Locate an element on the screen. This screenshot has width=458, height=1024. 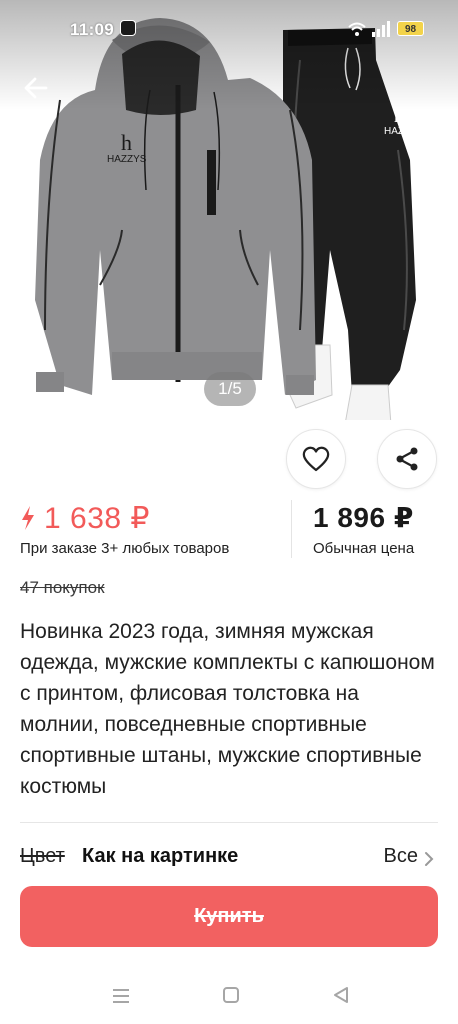
flash-icon is located at coordinates (28, 518).